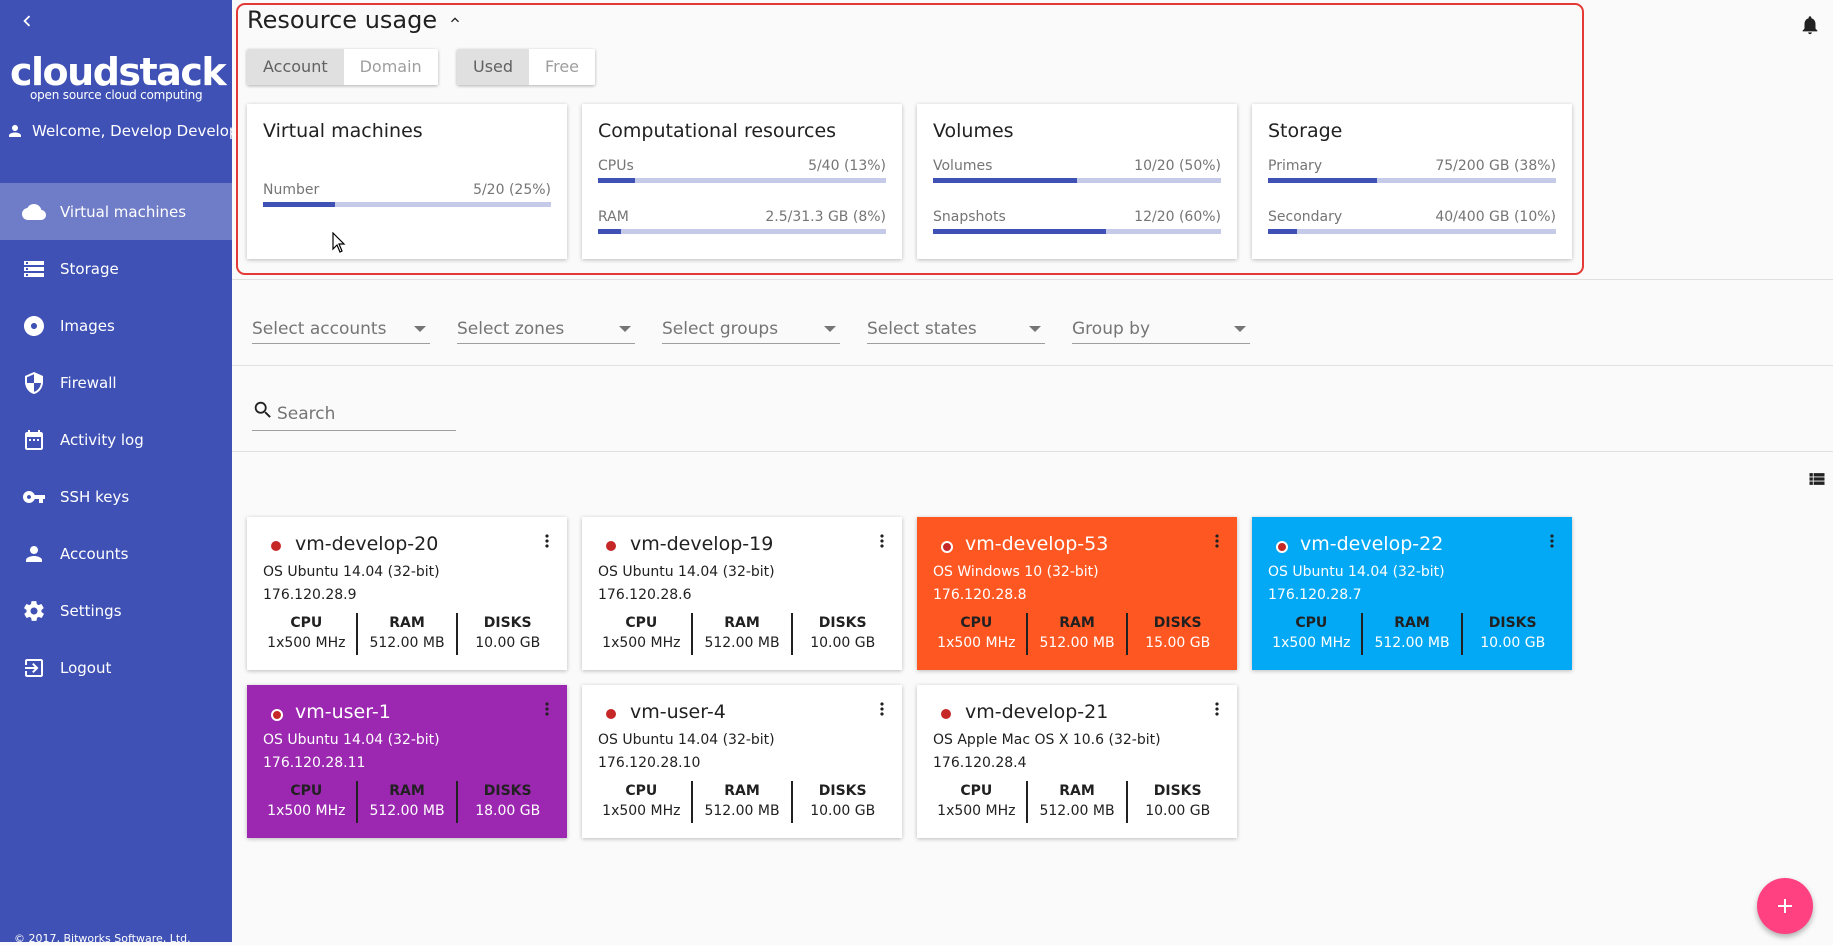 Image resolution: width=1833 pixels, height=945 pixels. Describe the element at coordinates (118, 77) in the screenshot. I see `logo: cloudstack open source cloud computing` at that location.